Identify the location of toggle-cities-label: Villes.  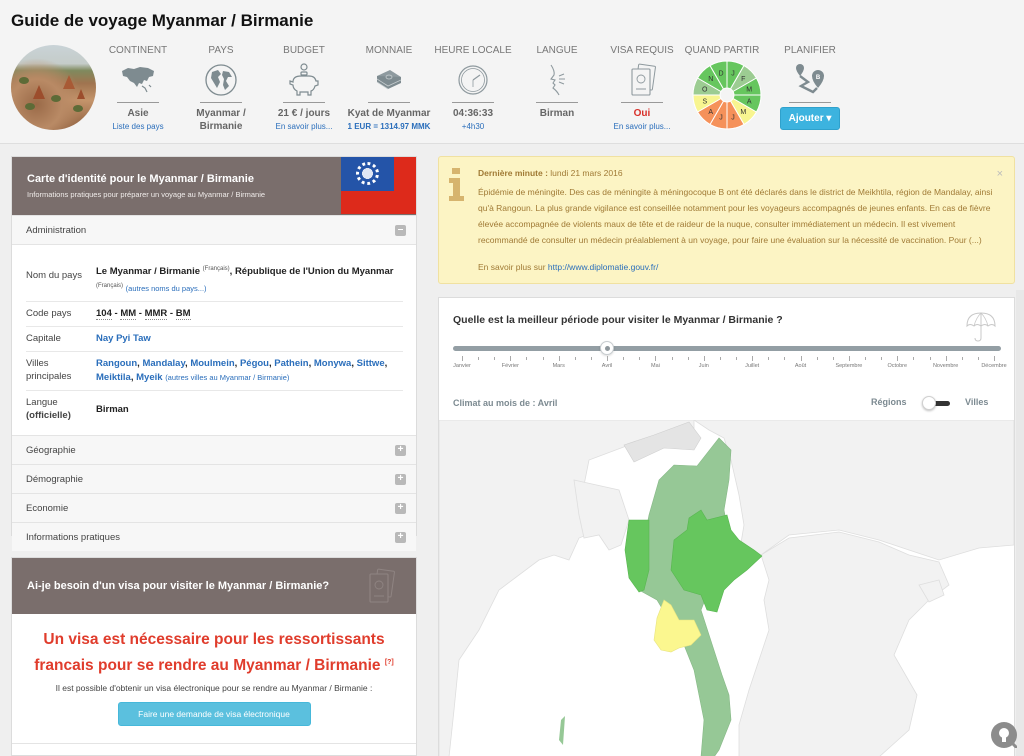
(976, 402).